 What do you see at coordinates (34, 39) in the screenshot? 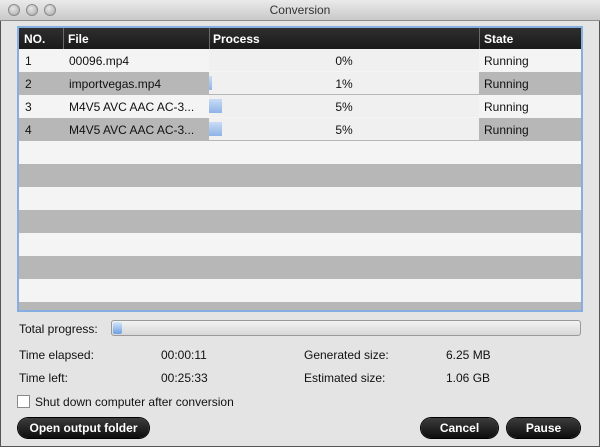
I see `column-header-no: NO.` at bounding box center [34, 39].